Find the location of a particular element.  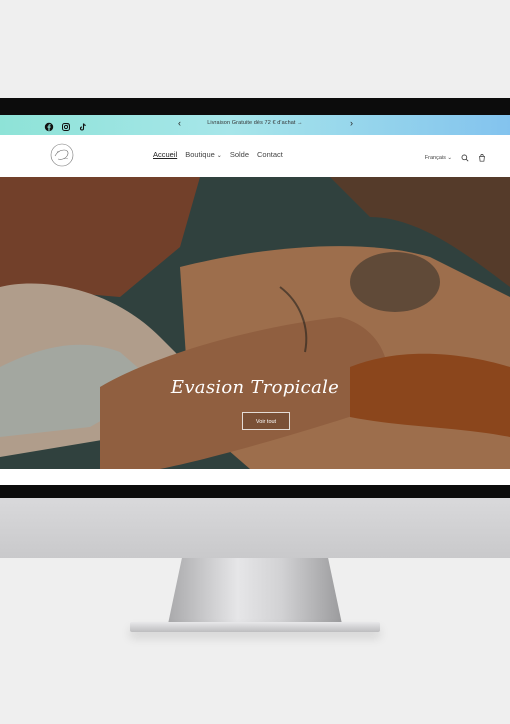

language-selector: Français ⌄ is located at coordinates (438, 158).